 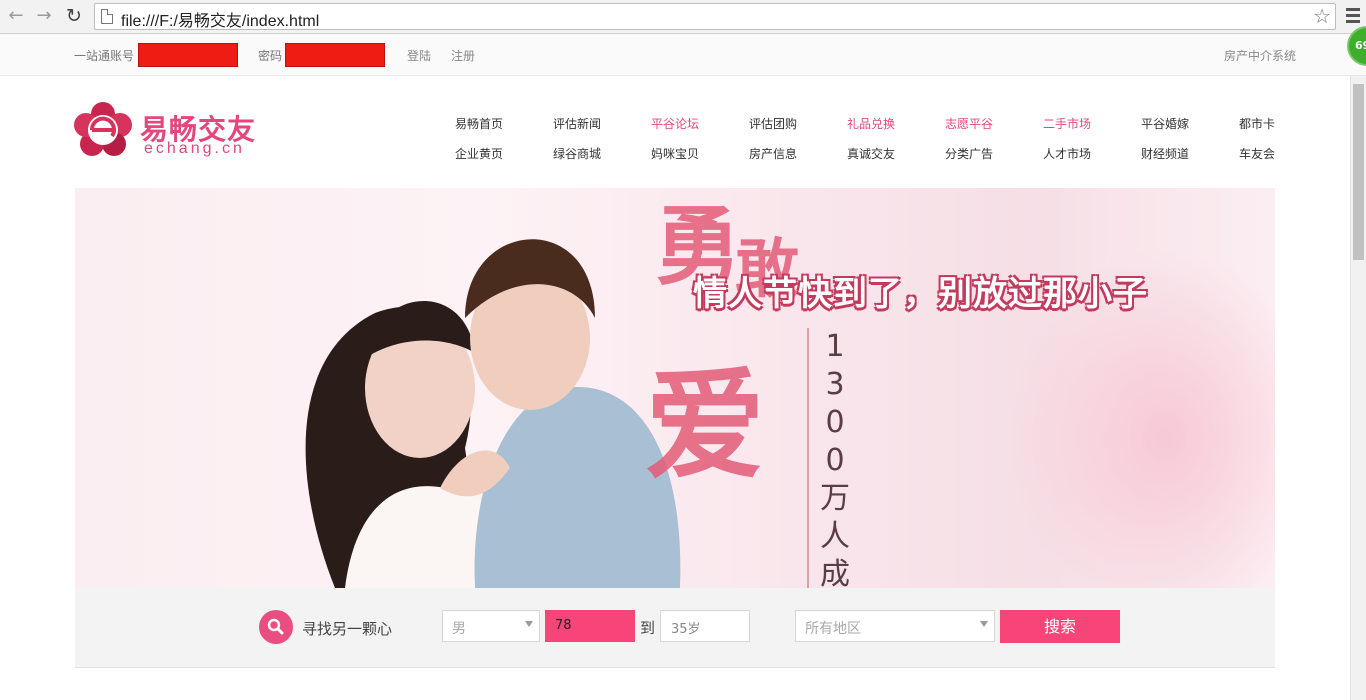 I want to click on nav-link-row1-1: 评估新闻, so click(x=577, y=123).